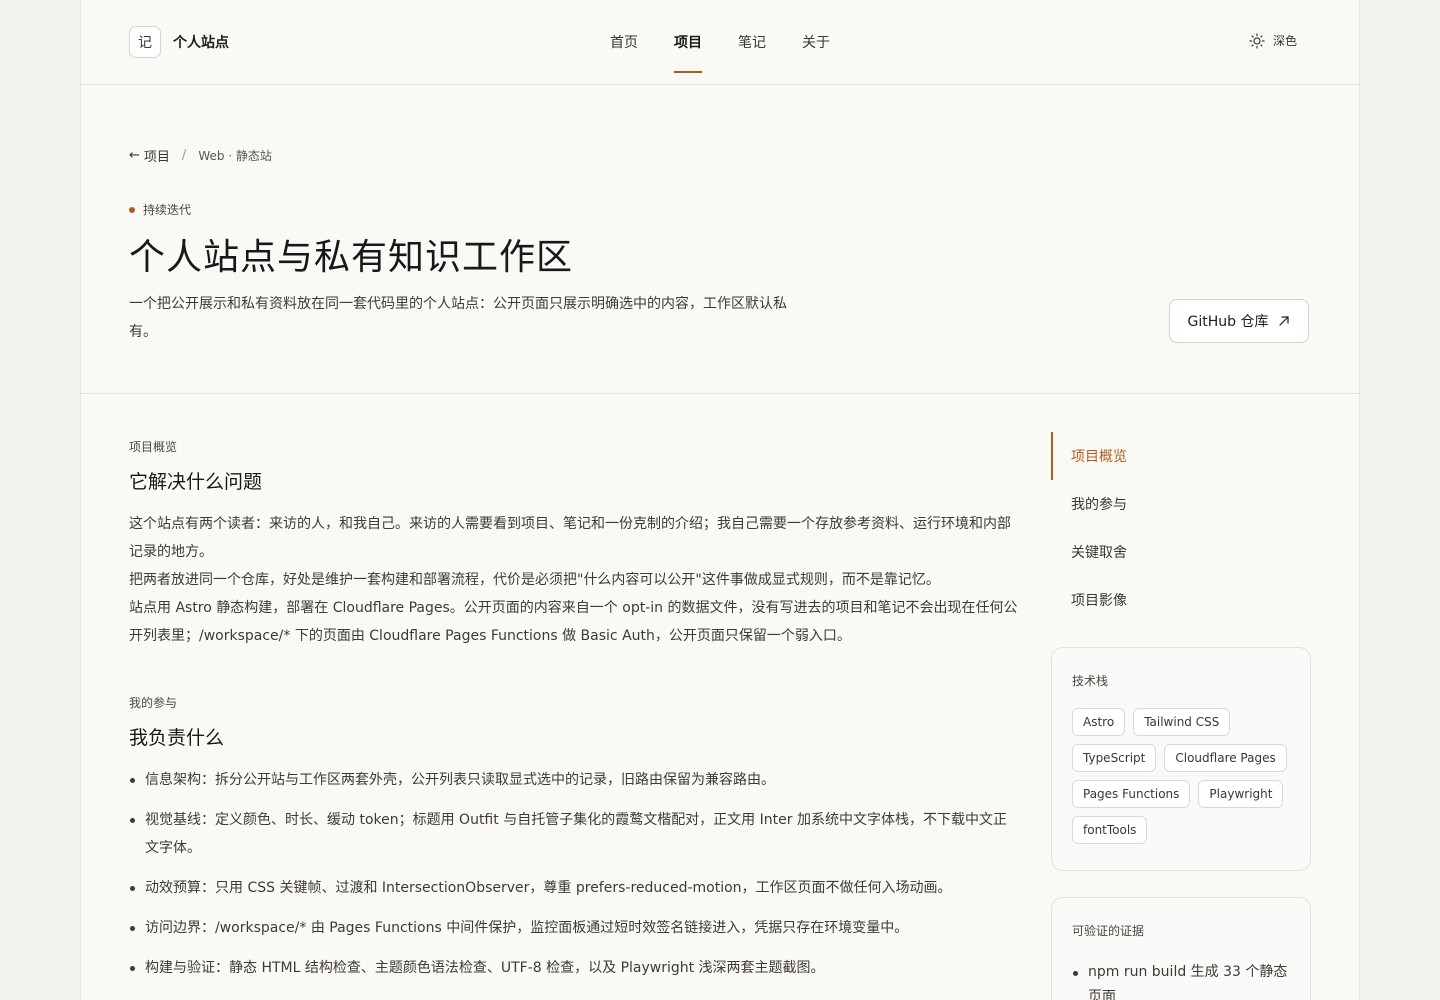 This screenshot has width=1440, height=1000. What do you see at coordinates (1090, 681) in the screenshot?
I see `tech-stack-title: 技术栈` at bounding box center [1090, 681].